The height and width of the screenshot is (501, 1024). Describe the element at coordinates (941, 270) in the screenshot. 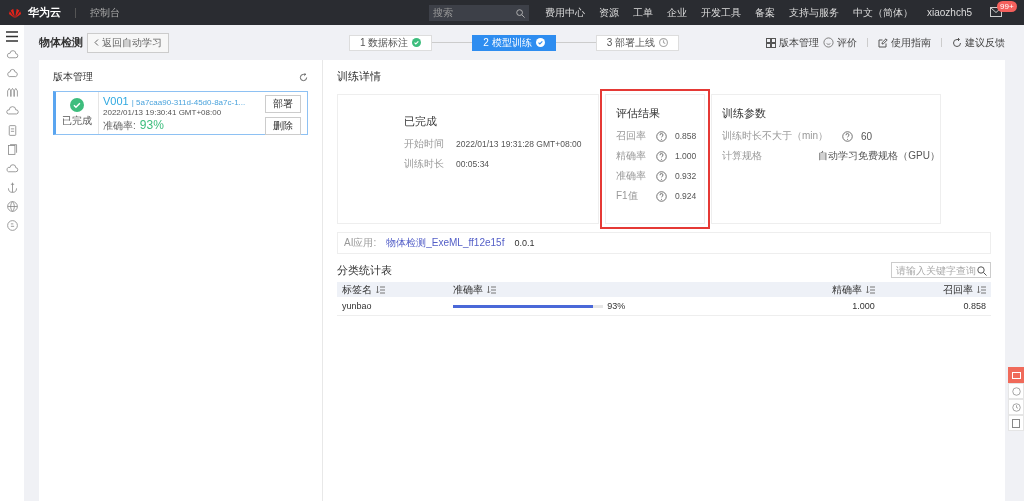

I see `search-field: 请输入关键字查询` at that location.